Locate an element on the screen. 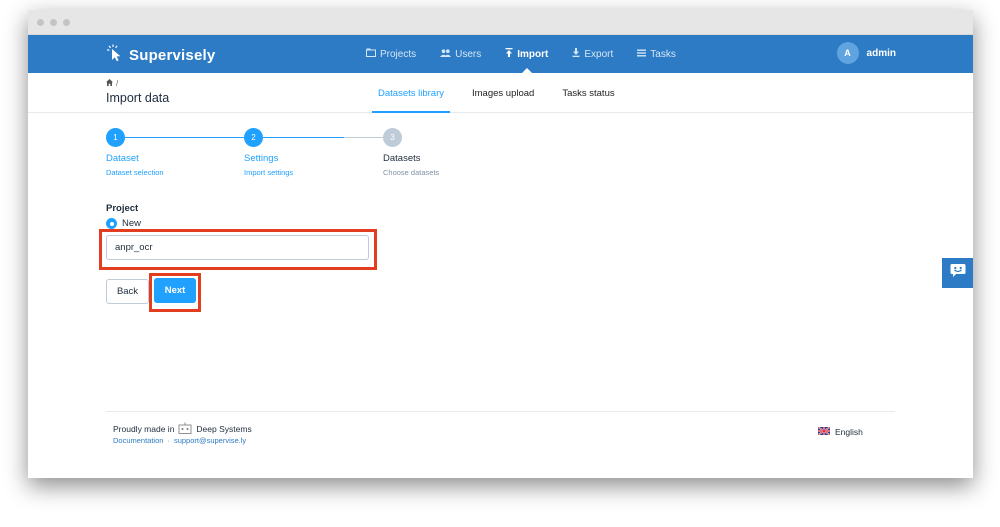 The image size is (1000, 527). support-email-link: support@supervise.ly is located at coordinates (210, 440).